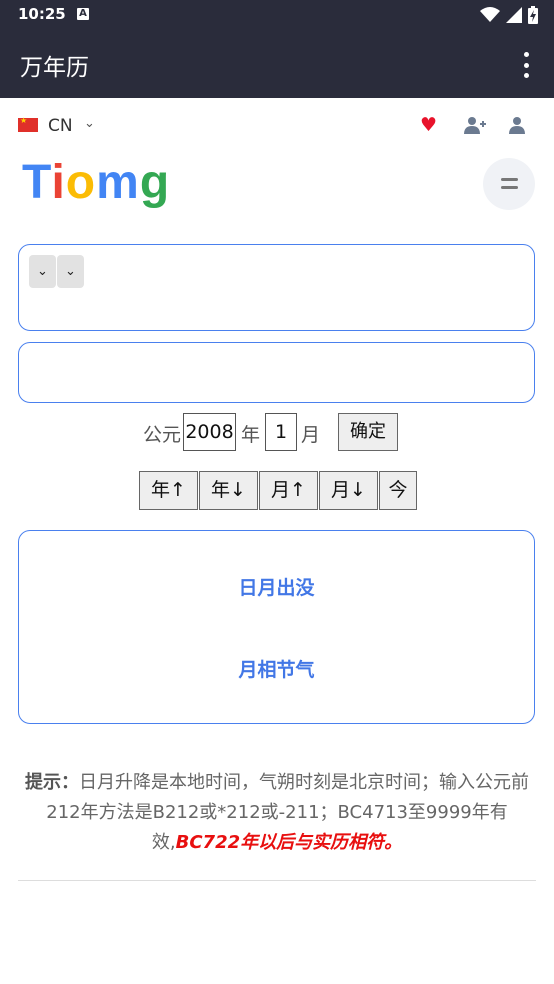 This screenshot has width=554, height=984. Describe the element at coordinates (81, 182) in the screenshot. I see `logo-letter: o` at that location.